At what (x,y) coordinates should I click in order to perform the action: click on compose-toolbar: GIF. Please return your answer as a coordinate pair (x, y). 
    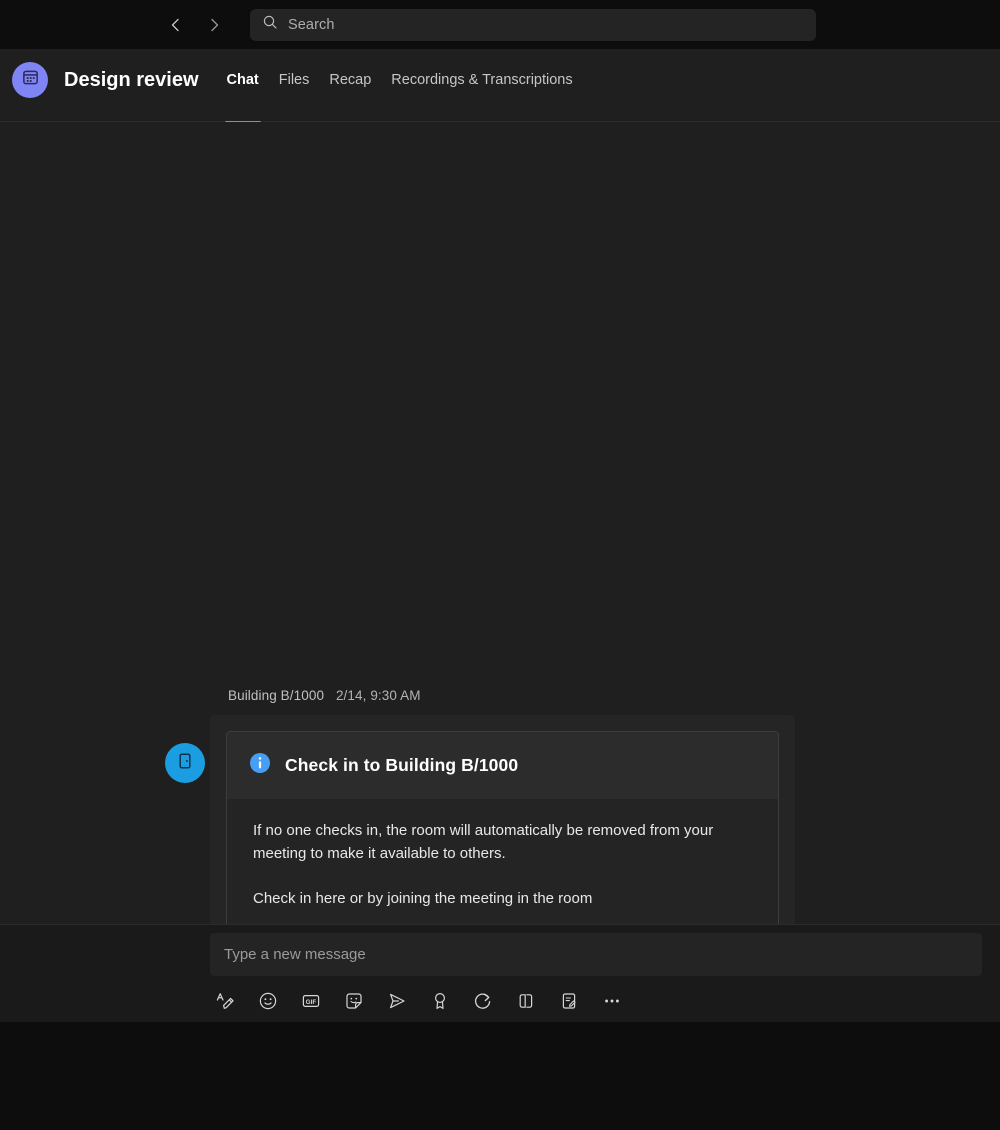
    Looking at the image, I should click on (605, 1001).